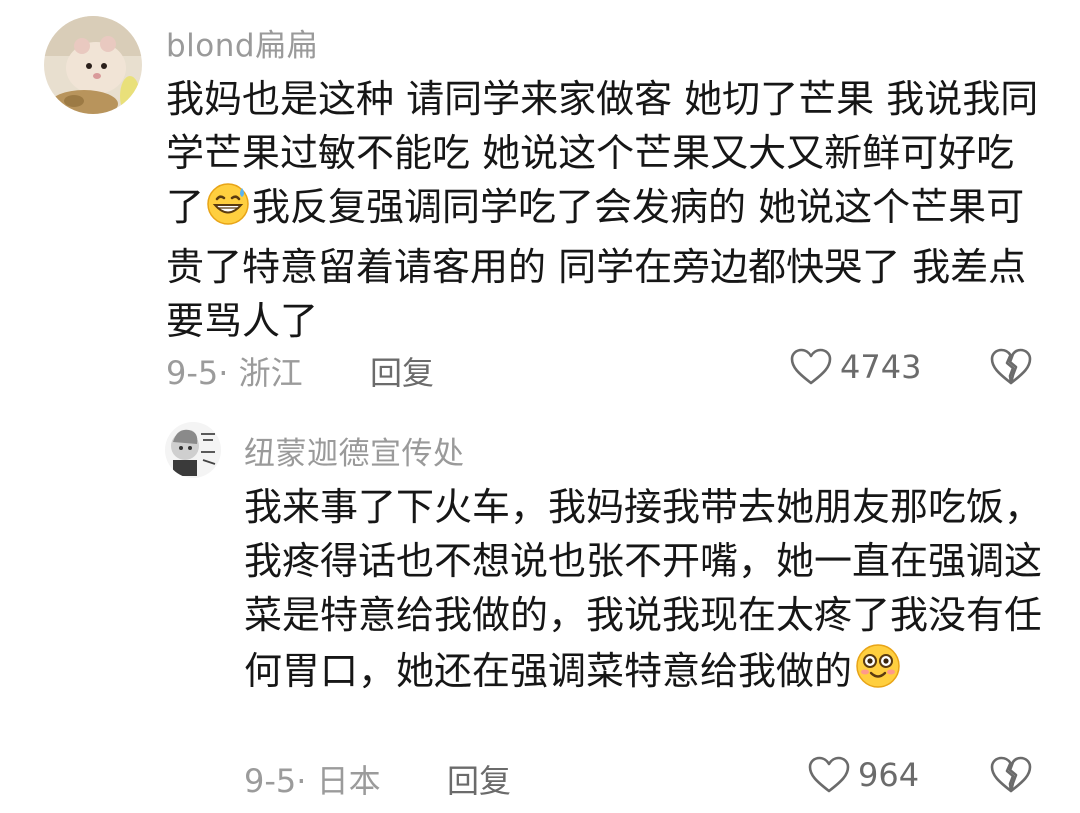 Image resolution: width=1080 pixels, height=813 pixels. I want to click on username: blond扁扁, so click(242, 42).